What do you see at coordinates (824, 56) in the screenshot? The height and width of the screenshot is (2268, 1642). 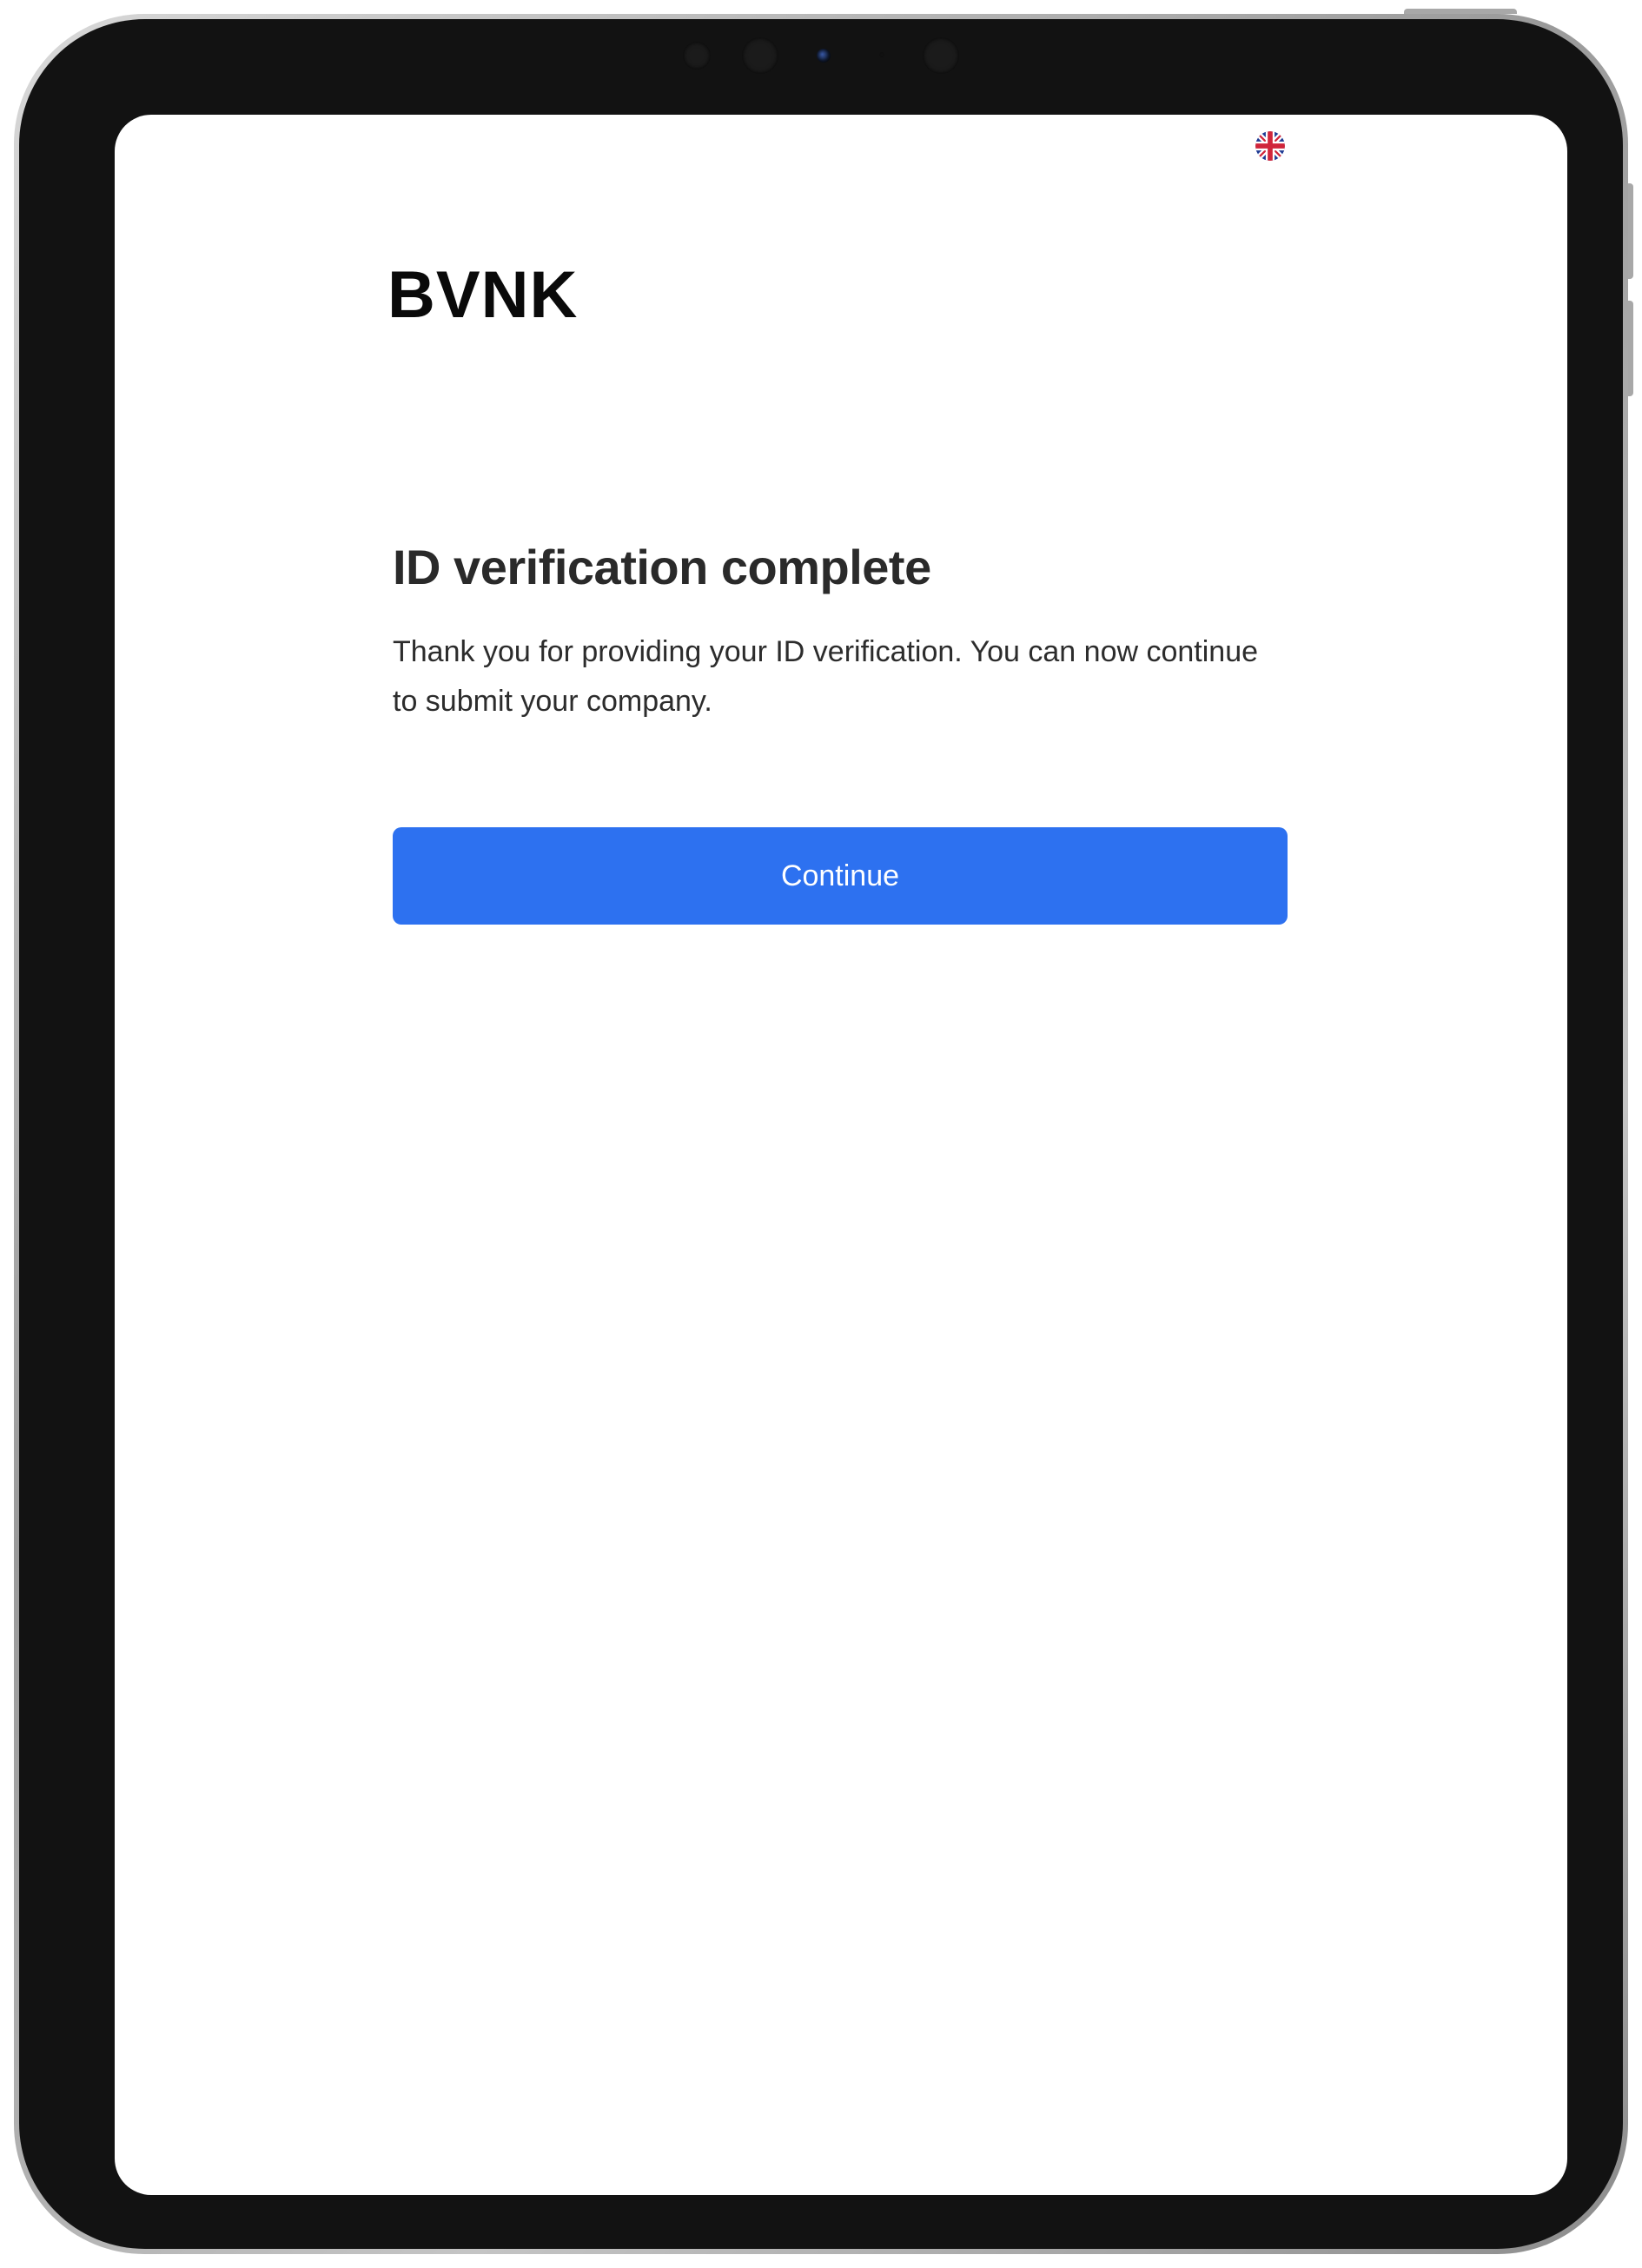 I see `camera-lens-icon` at bounding box center [824, 56].